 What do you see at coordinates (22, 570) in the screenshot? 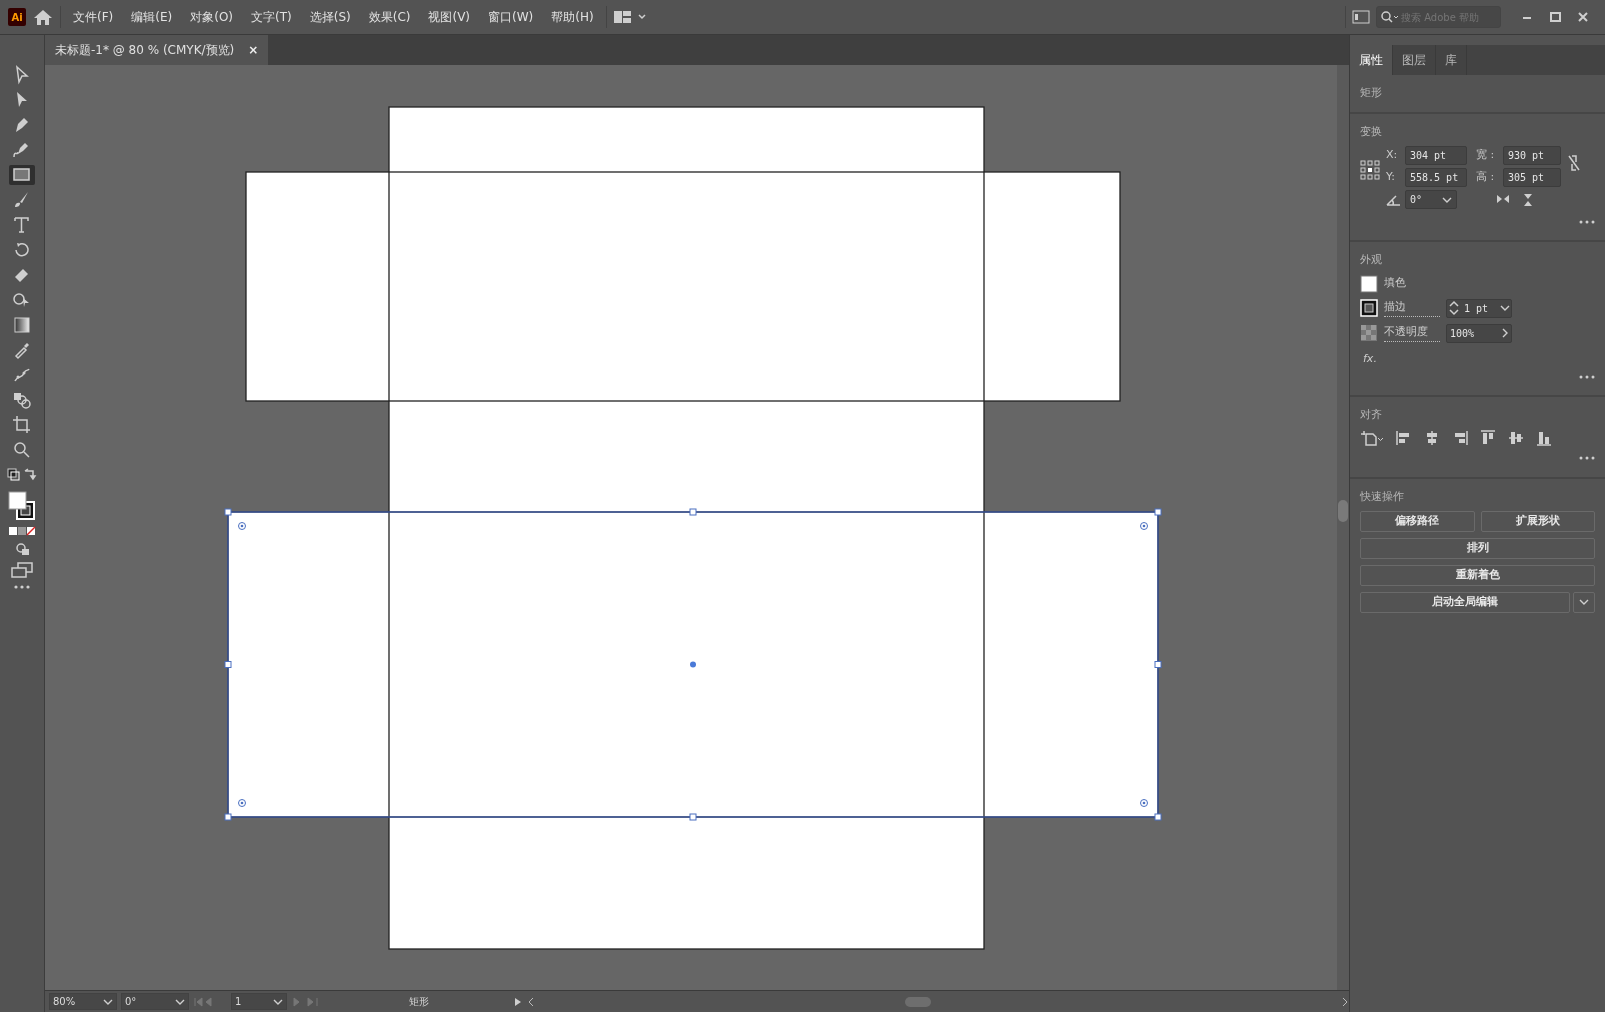
I see `screen-mode-icon` at bounding box center [22, 570].